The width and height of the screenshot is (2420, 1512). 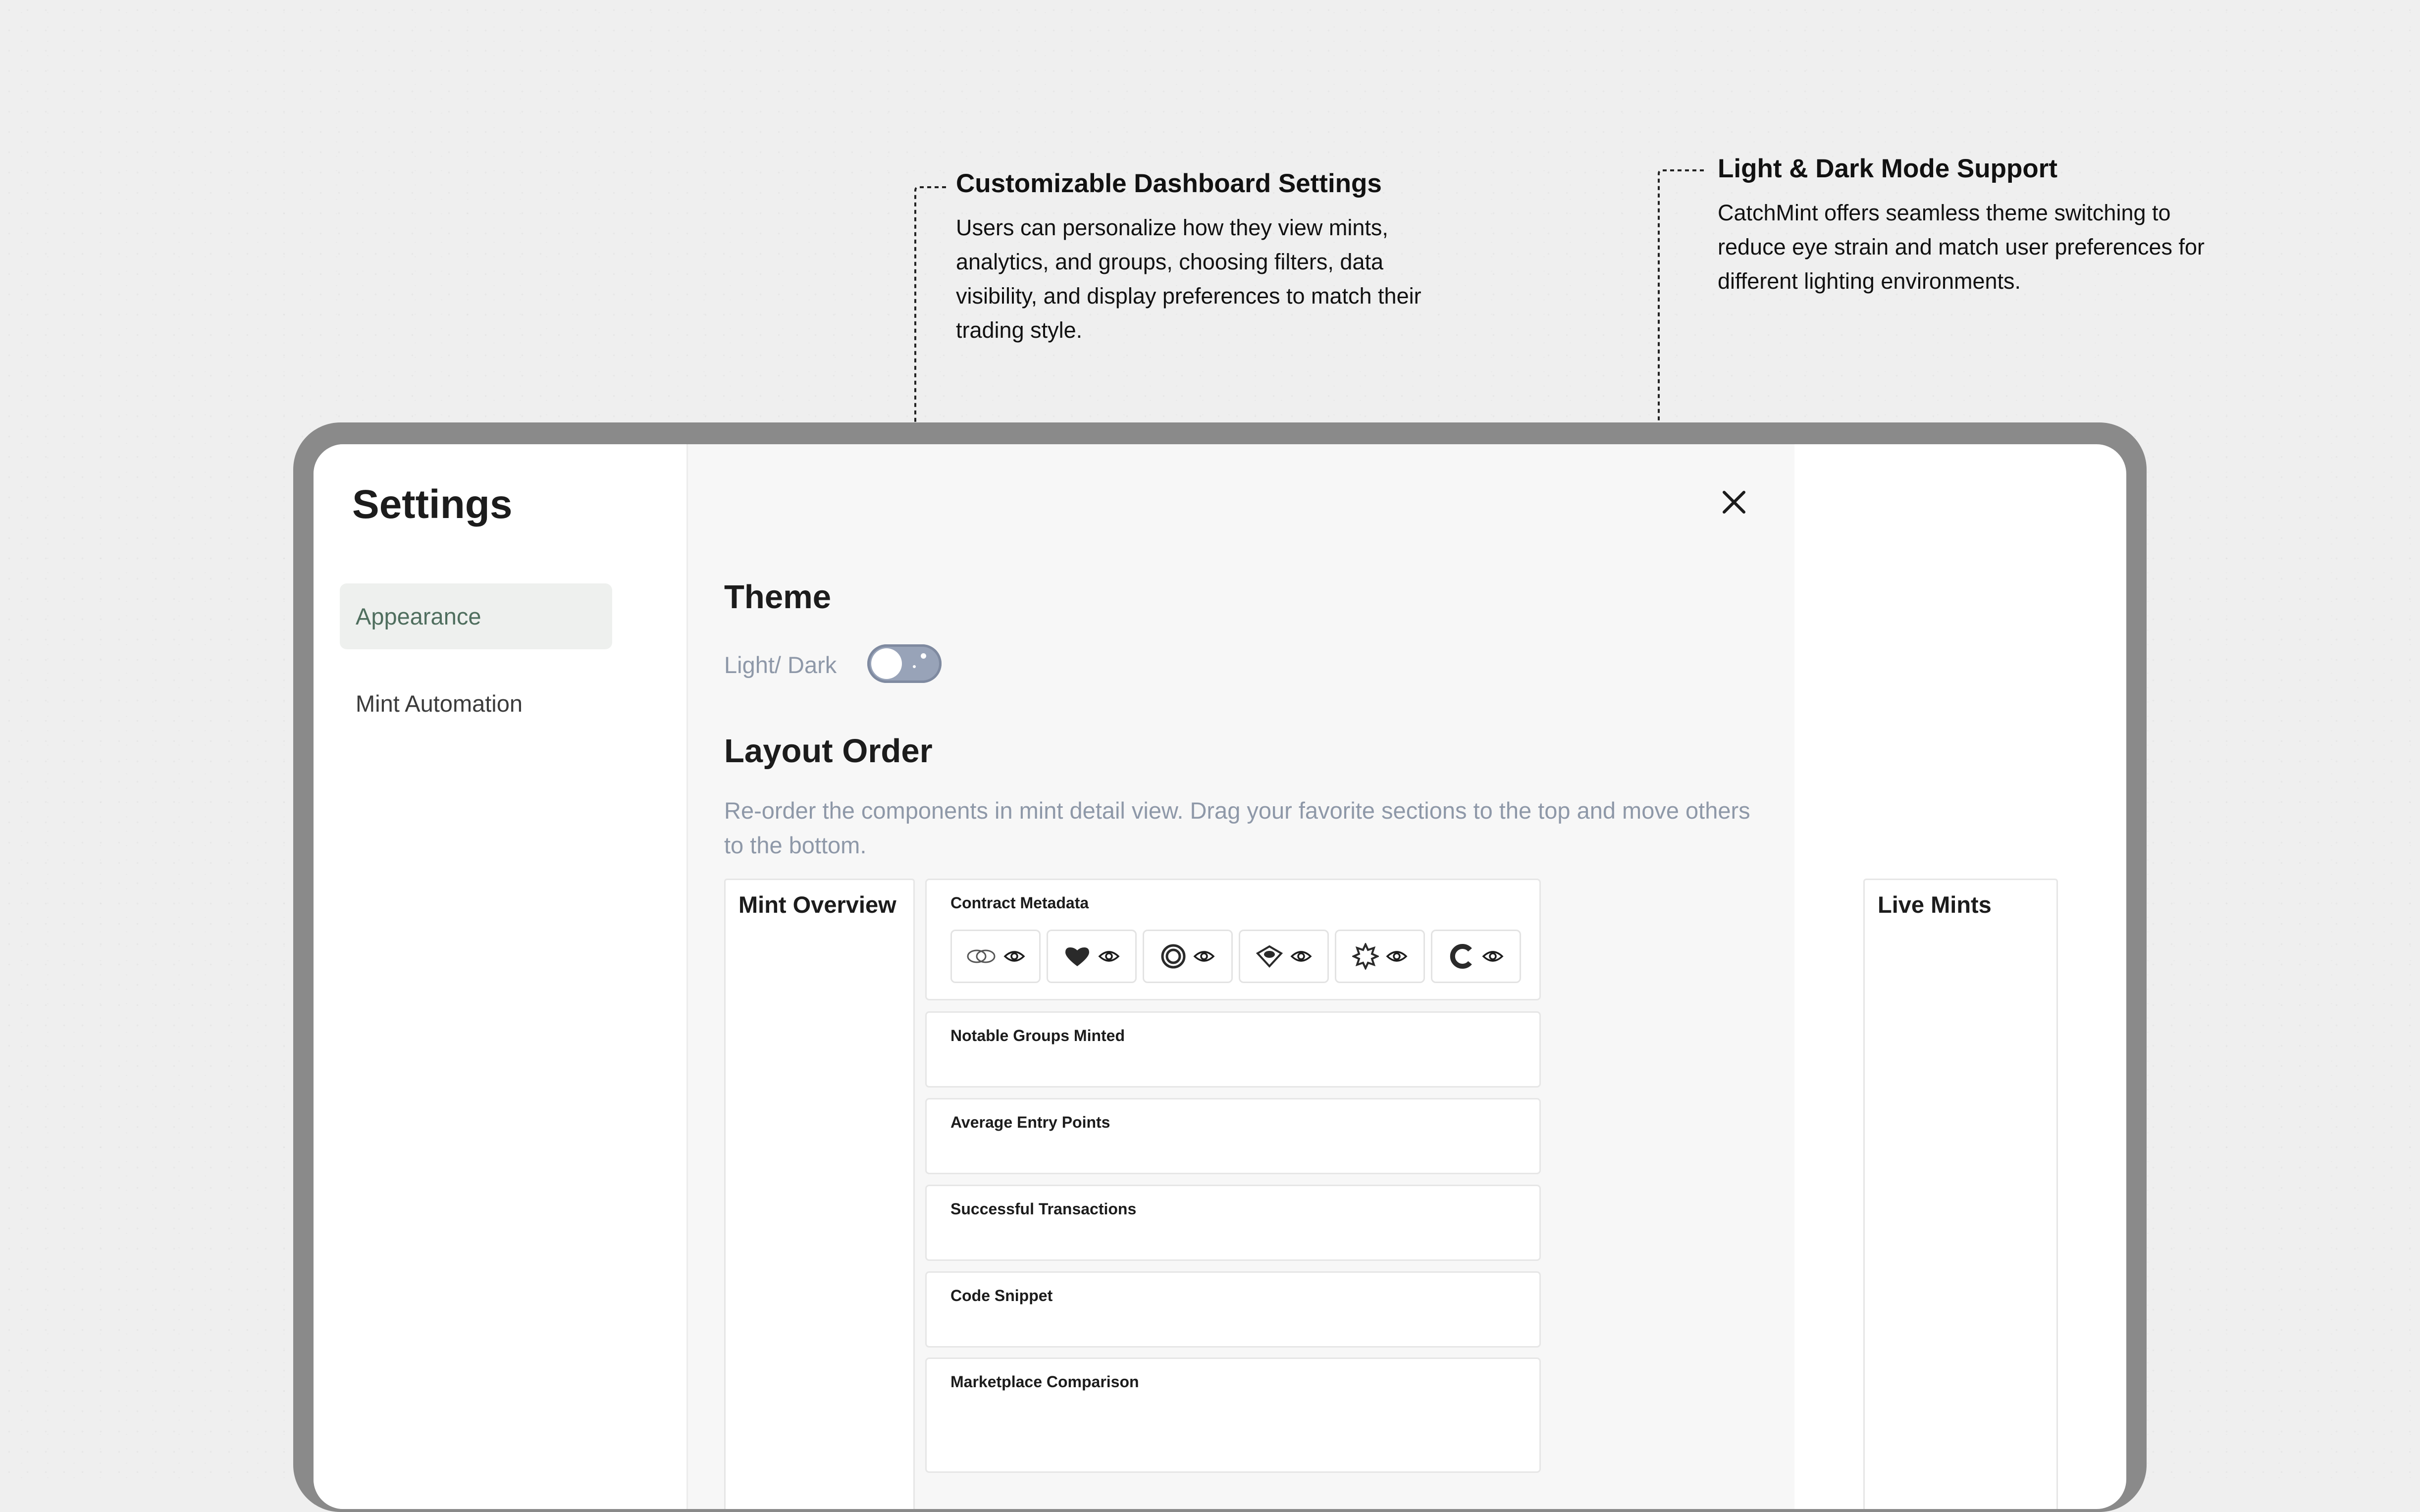 I want to click on opensea-icon, so click(x=981, y=956).